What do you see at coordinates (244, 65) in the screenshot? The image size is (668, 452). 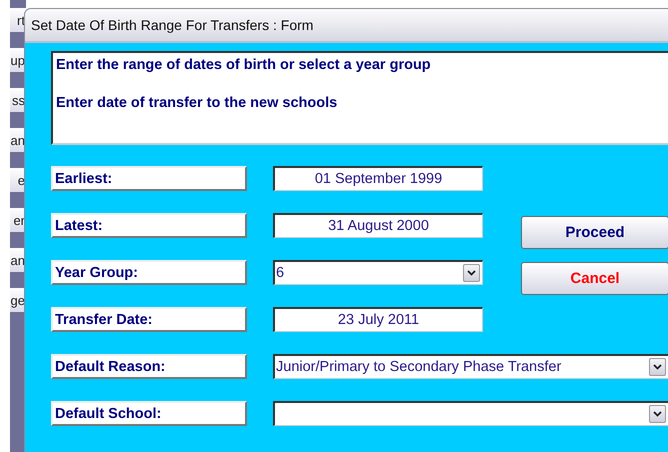 I see `instruction-text: Enter the range of dates of birth or select a year group` at bounding box center [244, 65].